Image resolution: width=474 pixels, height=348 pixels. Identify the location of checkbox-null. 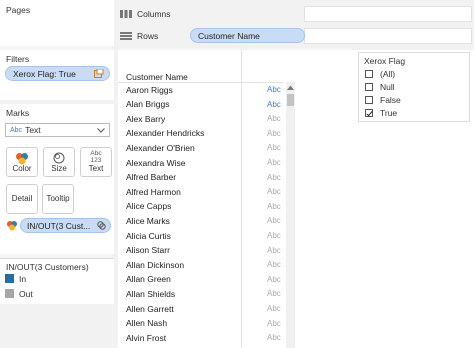
(369, 86).